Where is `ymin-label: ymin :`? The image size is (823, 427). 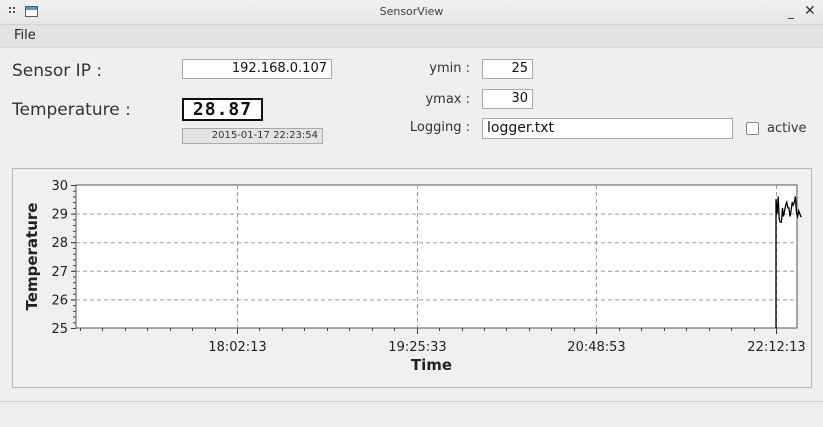 ymin-label: ymin : is located at coordinates (449, 68).